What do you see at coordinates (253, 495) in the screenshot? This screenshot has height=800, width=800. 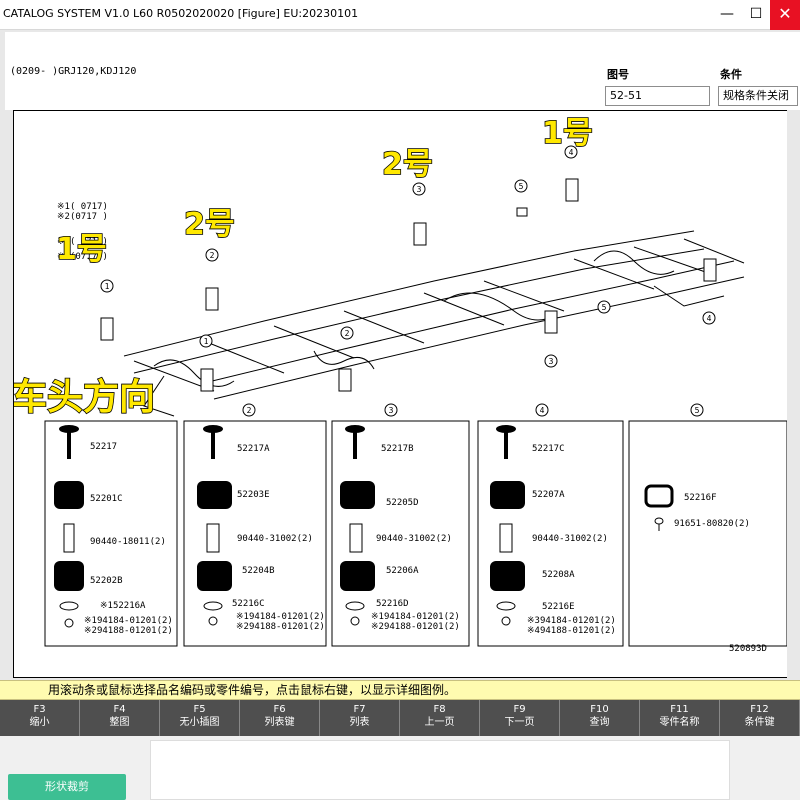 I see `part-52203E: 52203E` at bounding box center [253, 495].